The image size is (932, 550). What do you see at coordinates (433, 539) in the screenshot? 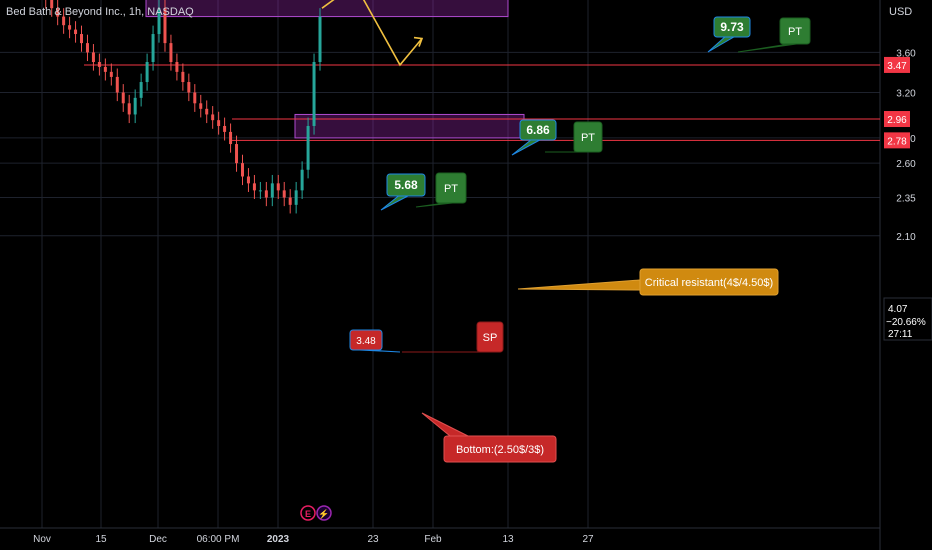
I see `x-tick-label: Feb` at bounding box center [433, 539].